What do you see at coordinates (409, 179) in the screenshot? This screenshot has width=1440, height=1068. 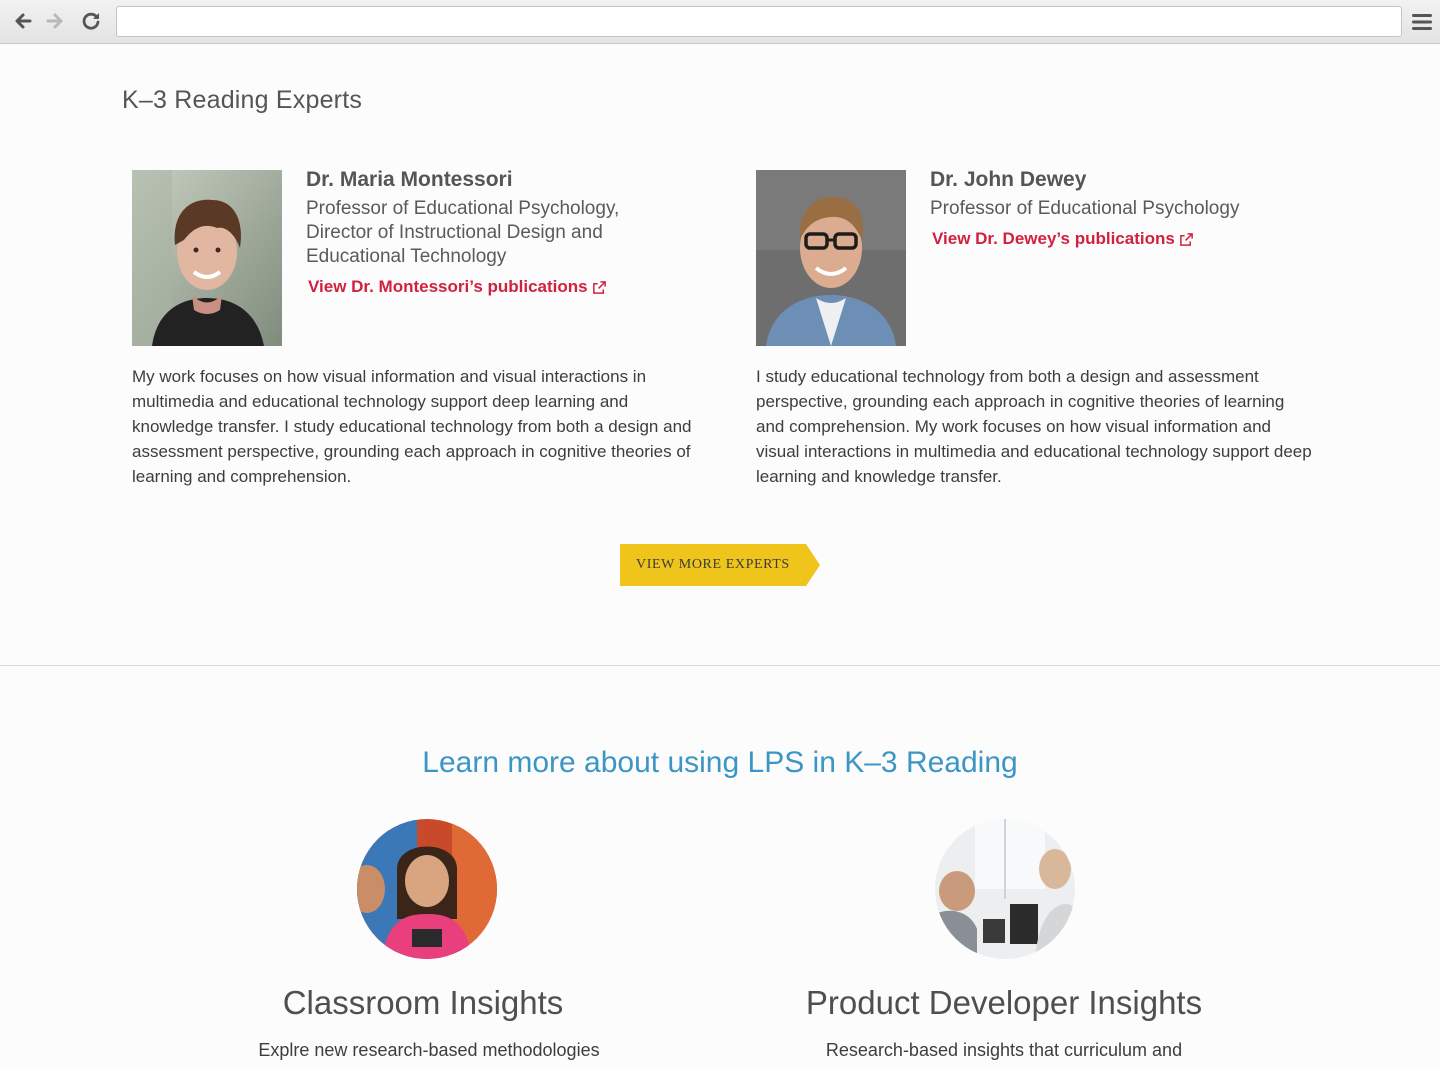 I see `expert-name: Dr. Maria Montessori` at bounding box center [409, 179].